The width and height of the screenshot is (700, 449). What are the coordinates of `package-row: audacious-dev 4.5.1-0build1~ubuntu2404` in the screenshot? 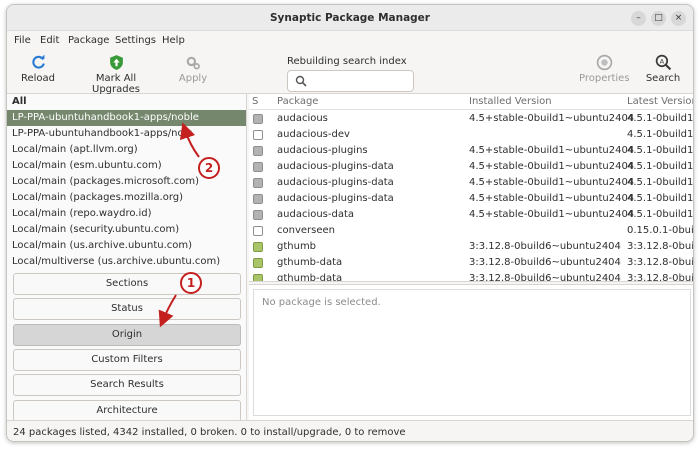 It's located at (471, 135).